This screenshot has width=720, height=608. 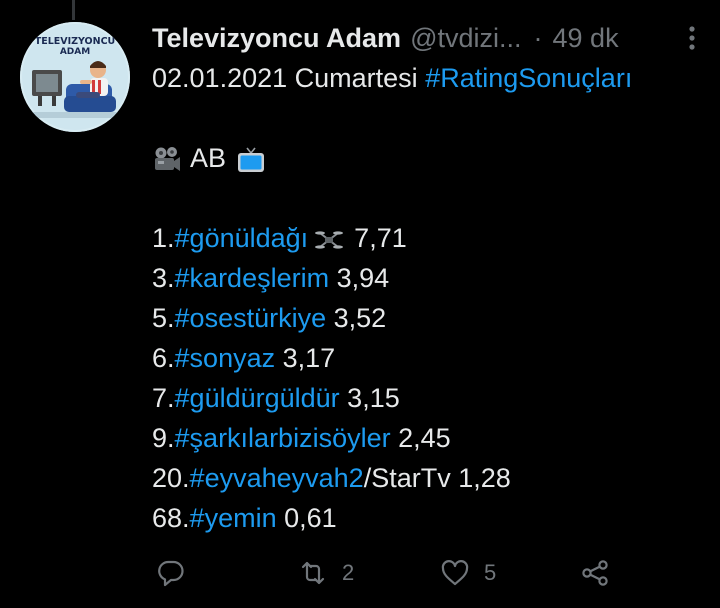 What do you see at coordinates (313, 573) in the screenshot?
I see `retweet-icon` at bounding box center [313, 573].